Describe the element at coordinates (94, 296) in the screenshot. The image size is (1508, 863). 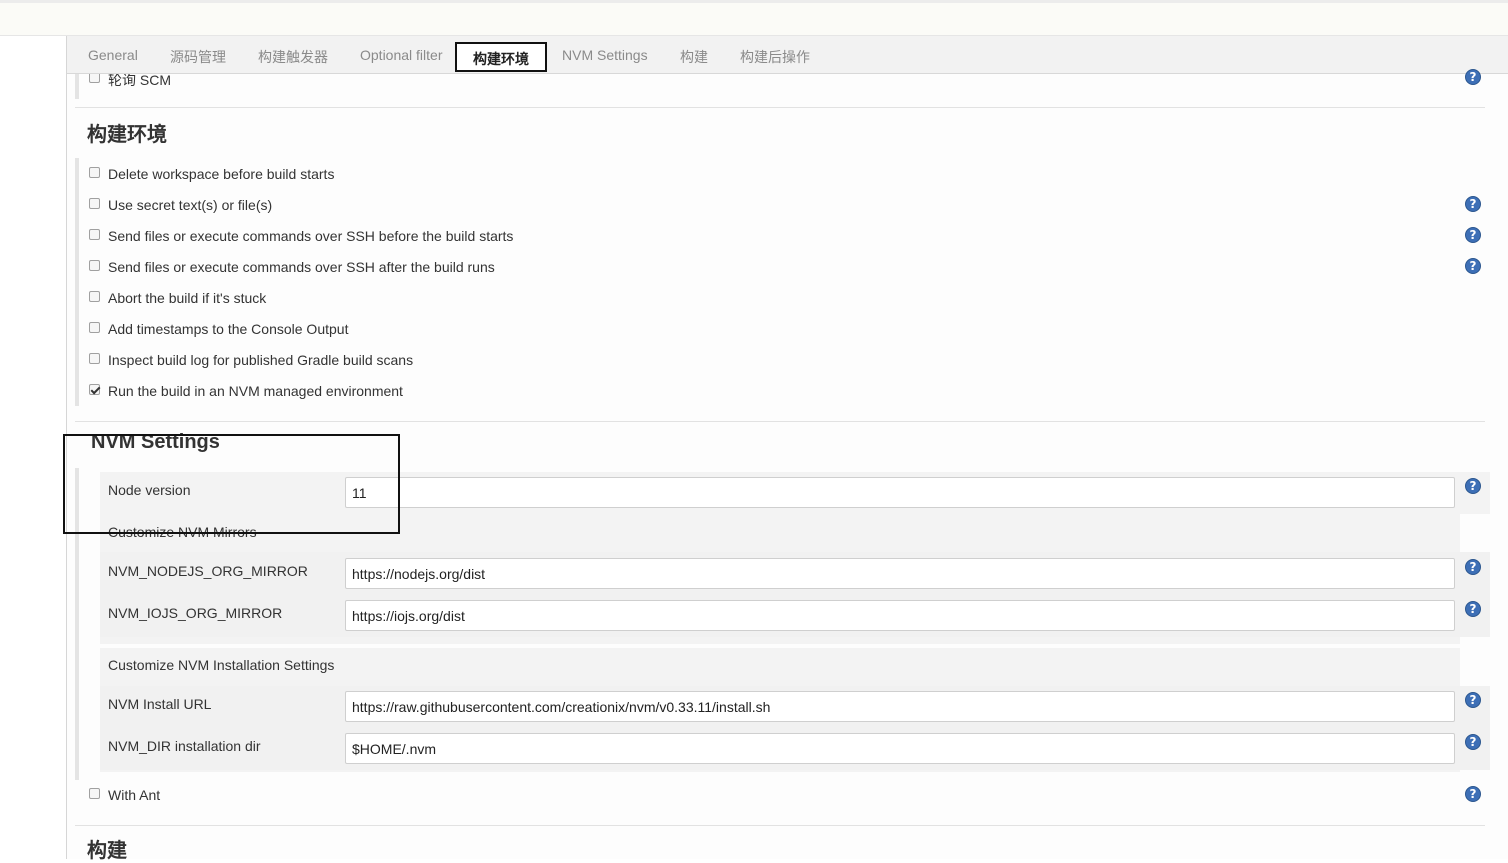
I see `abort-stuck-checkbox` at that location.